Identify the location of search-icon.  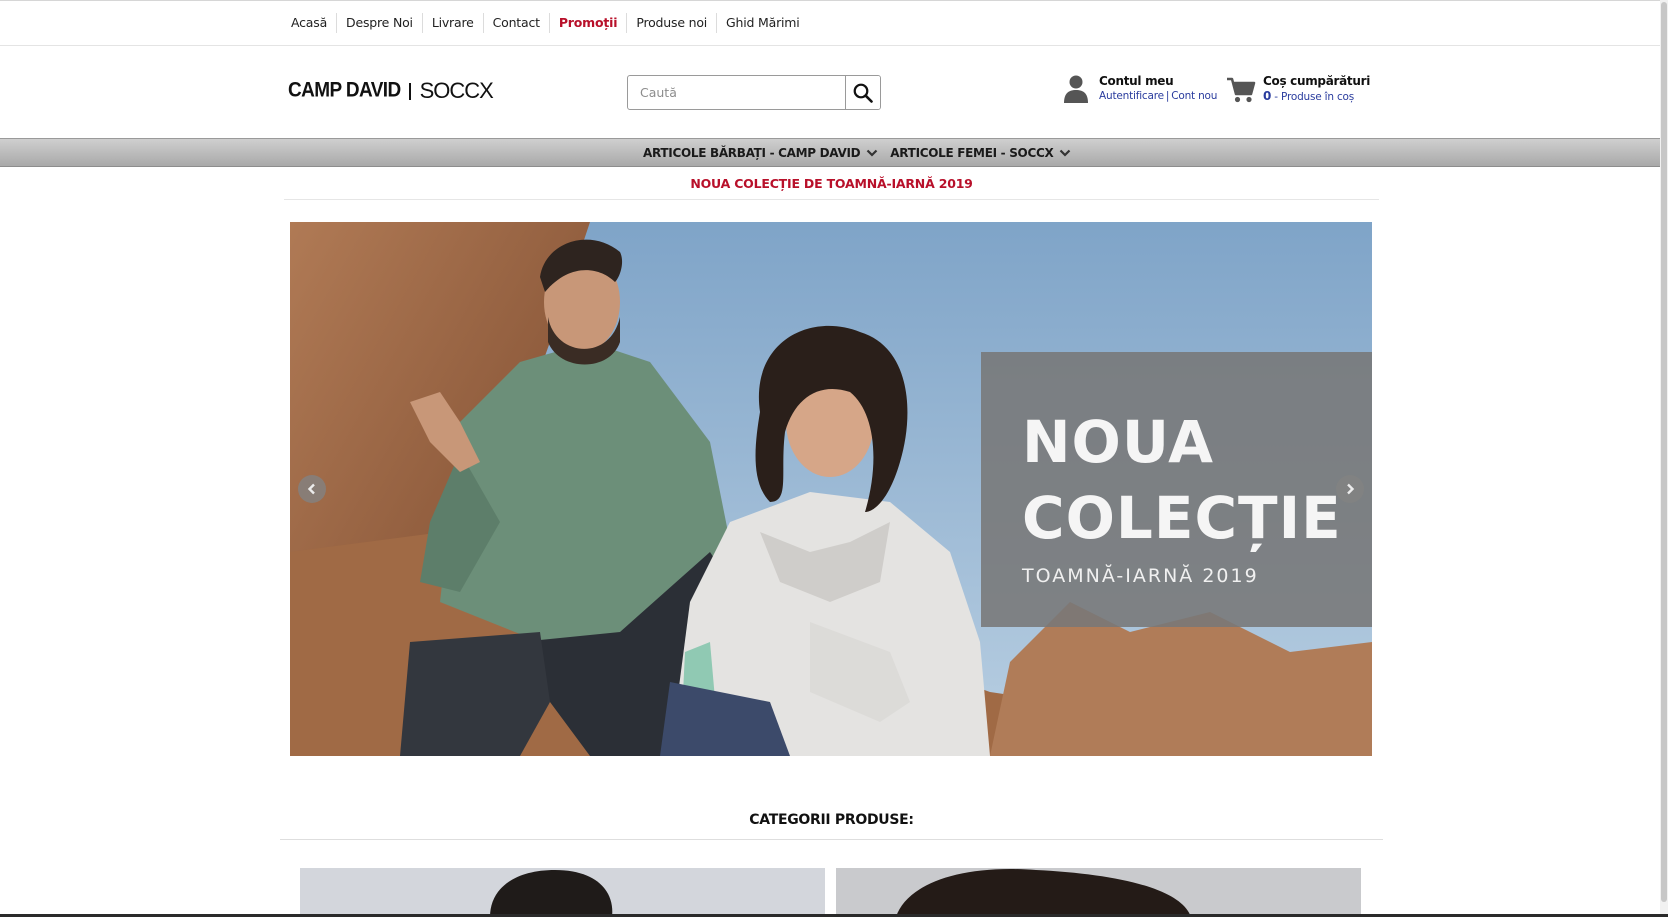
(863, 93).